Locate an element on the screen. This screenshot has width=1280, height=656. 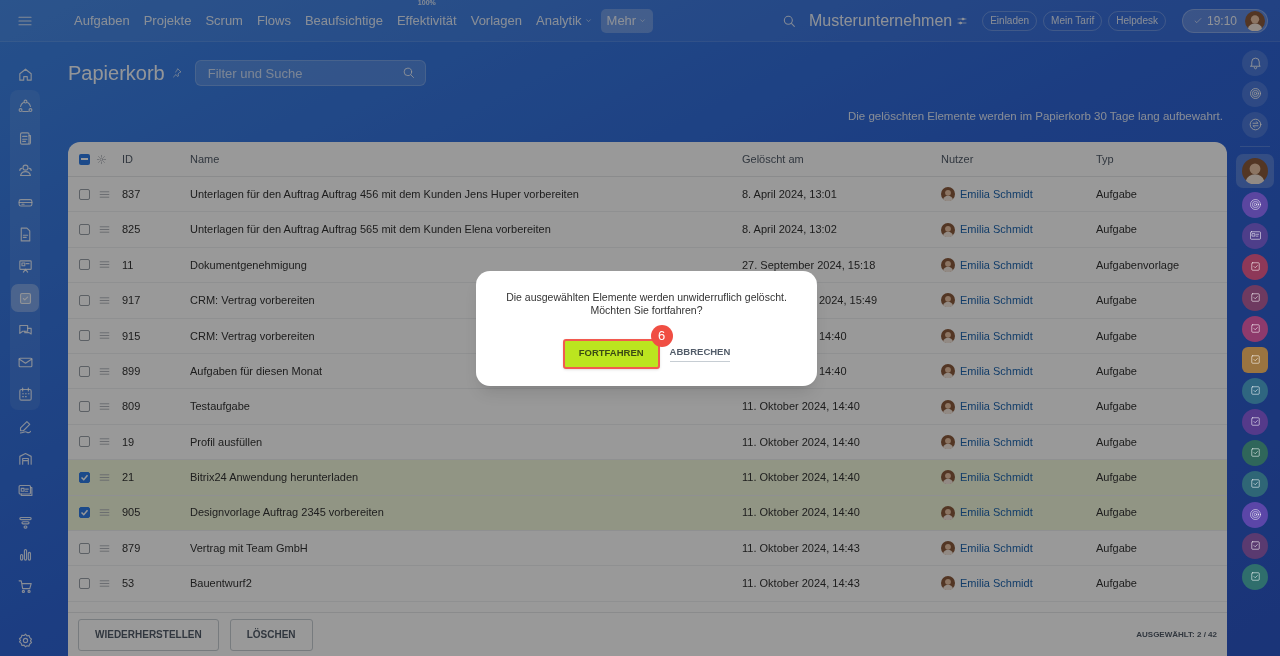
table-row: 905 Designvorlage Auftrag 2345 vorbereiten 11. Oktober 2024, 14:40 Emilia Schmidt Aufgabe is located at coordinates (647, 513).